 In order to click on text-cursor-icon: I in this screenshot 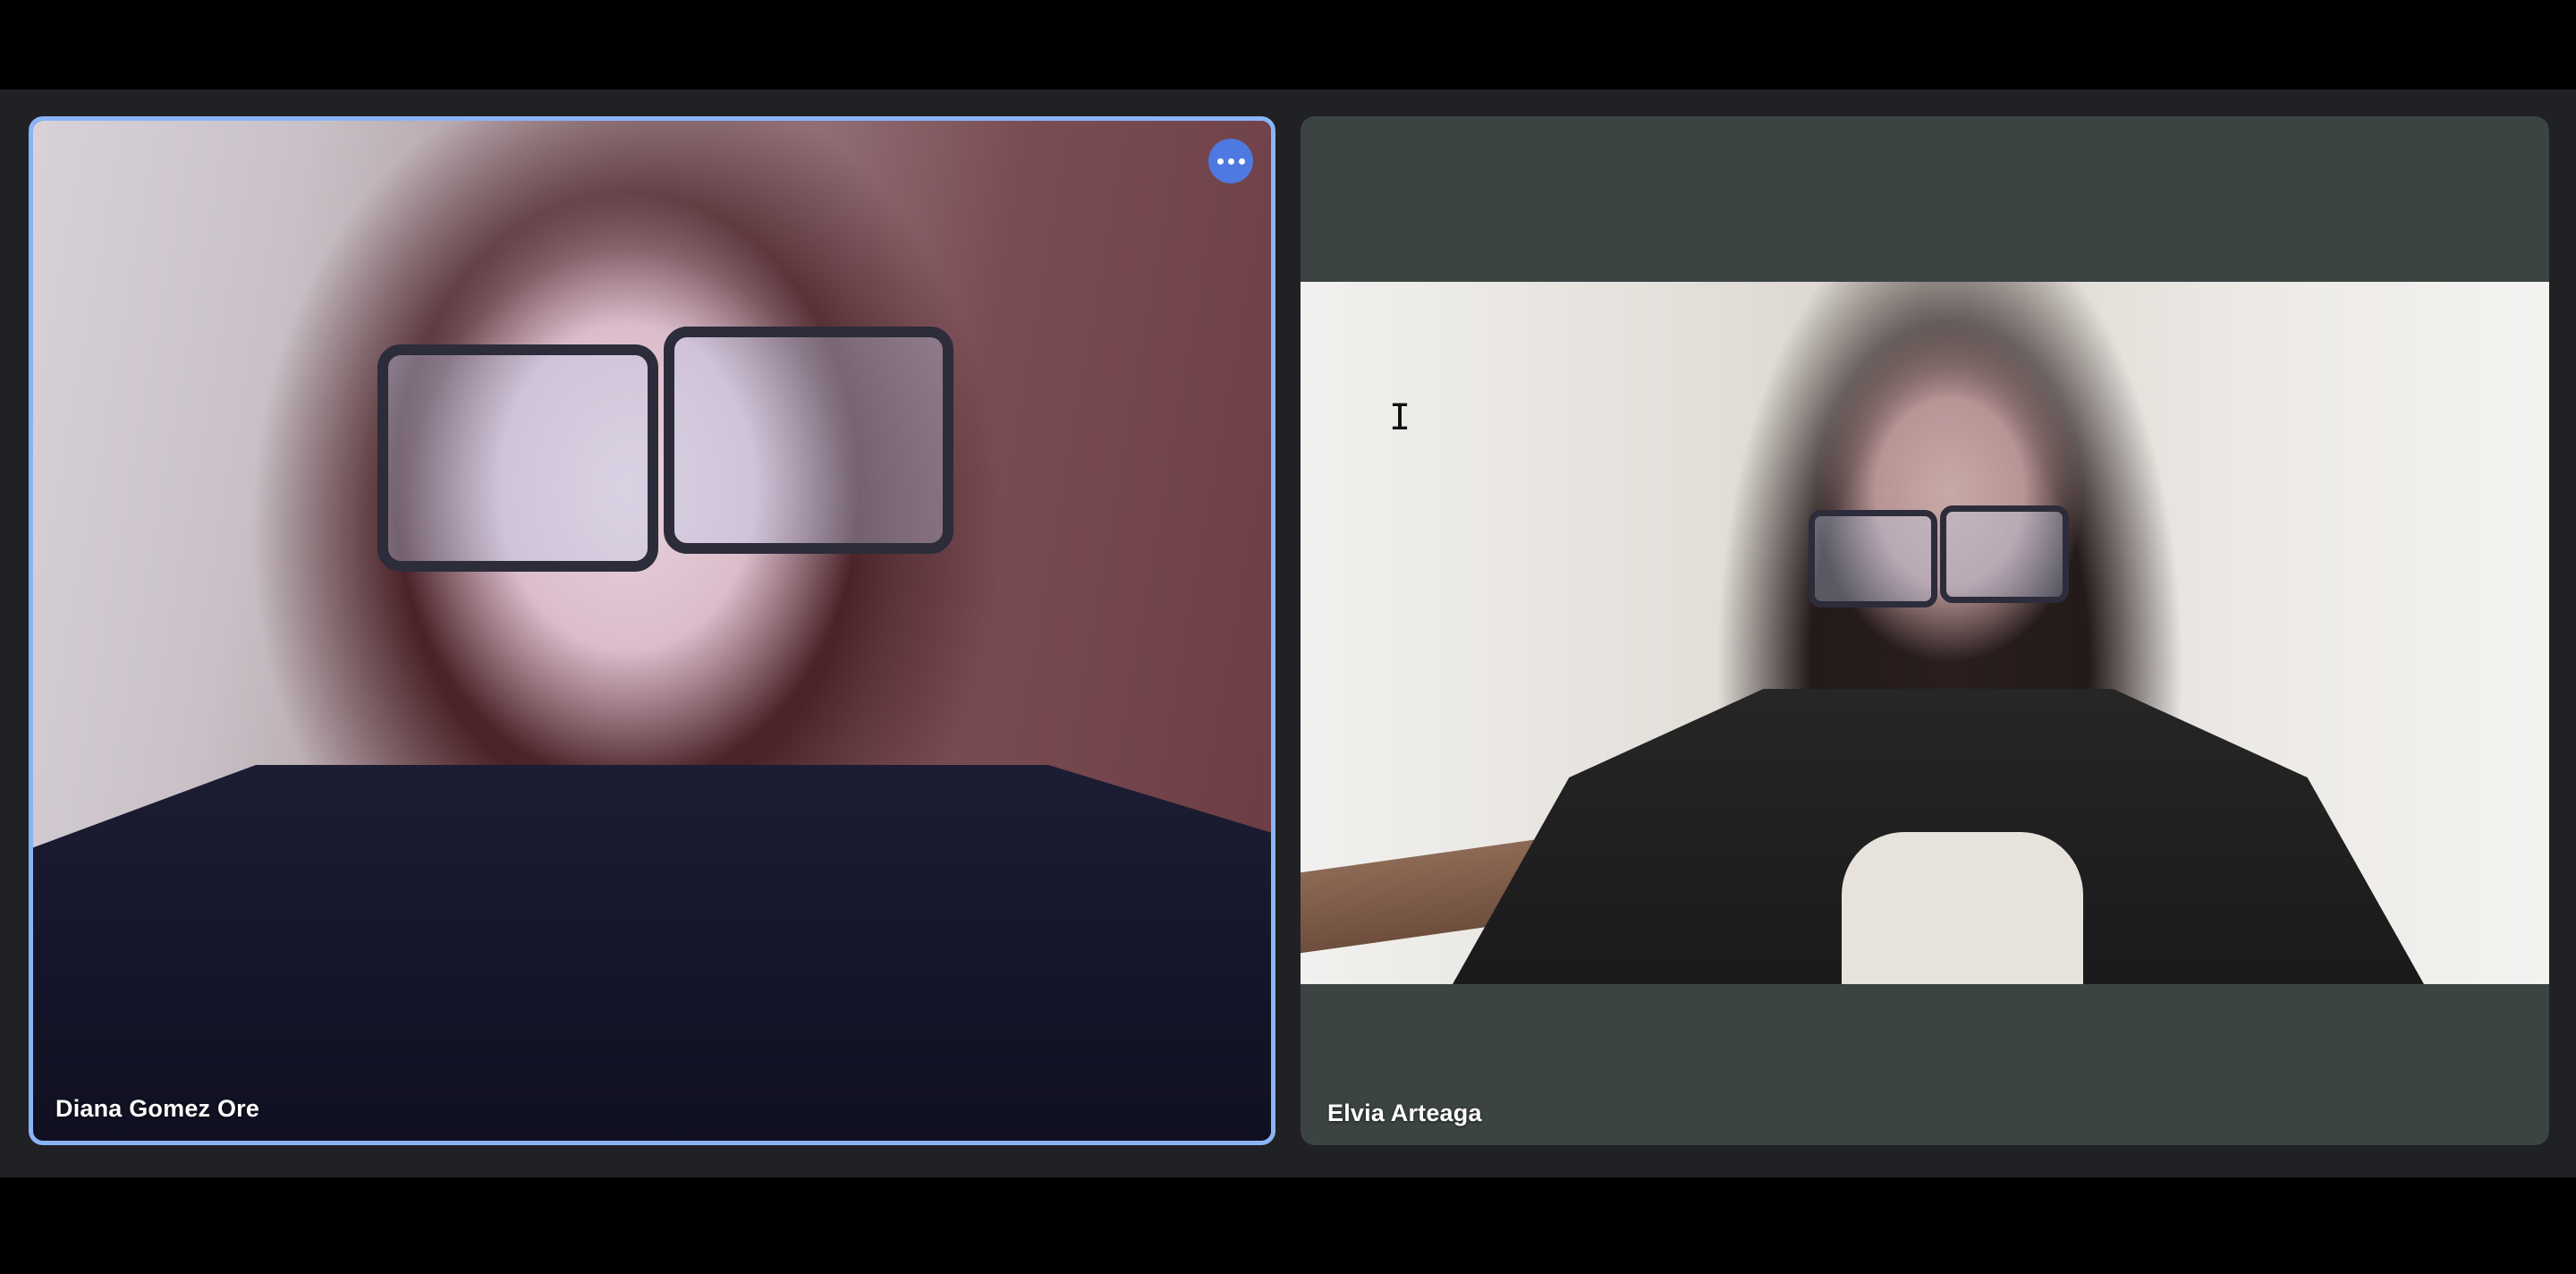, I will do `click(1400, 417)`.